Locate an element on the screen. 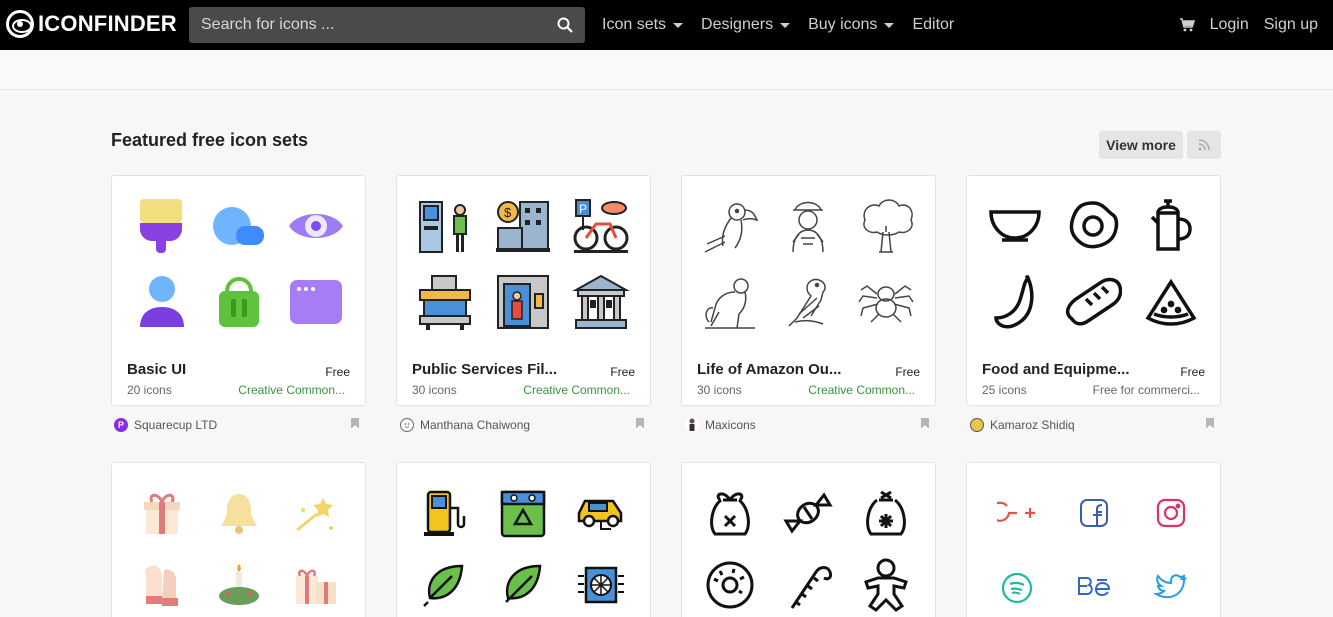  santa-sack-icon is located at coordinates (730, 513).